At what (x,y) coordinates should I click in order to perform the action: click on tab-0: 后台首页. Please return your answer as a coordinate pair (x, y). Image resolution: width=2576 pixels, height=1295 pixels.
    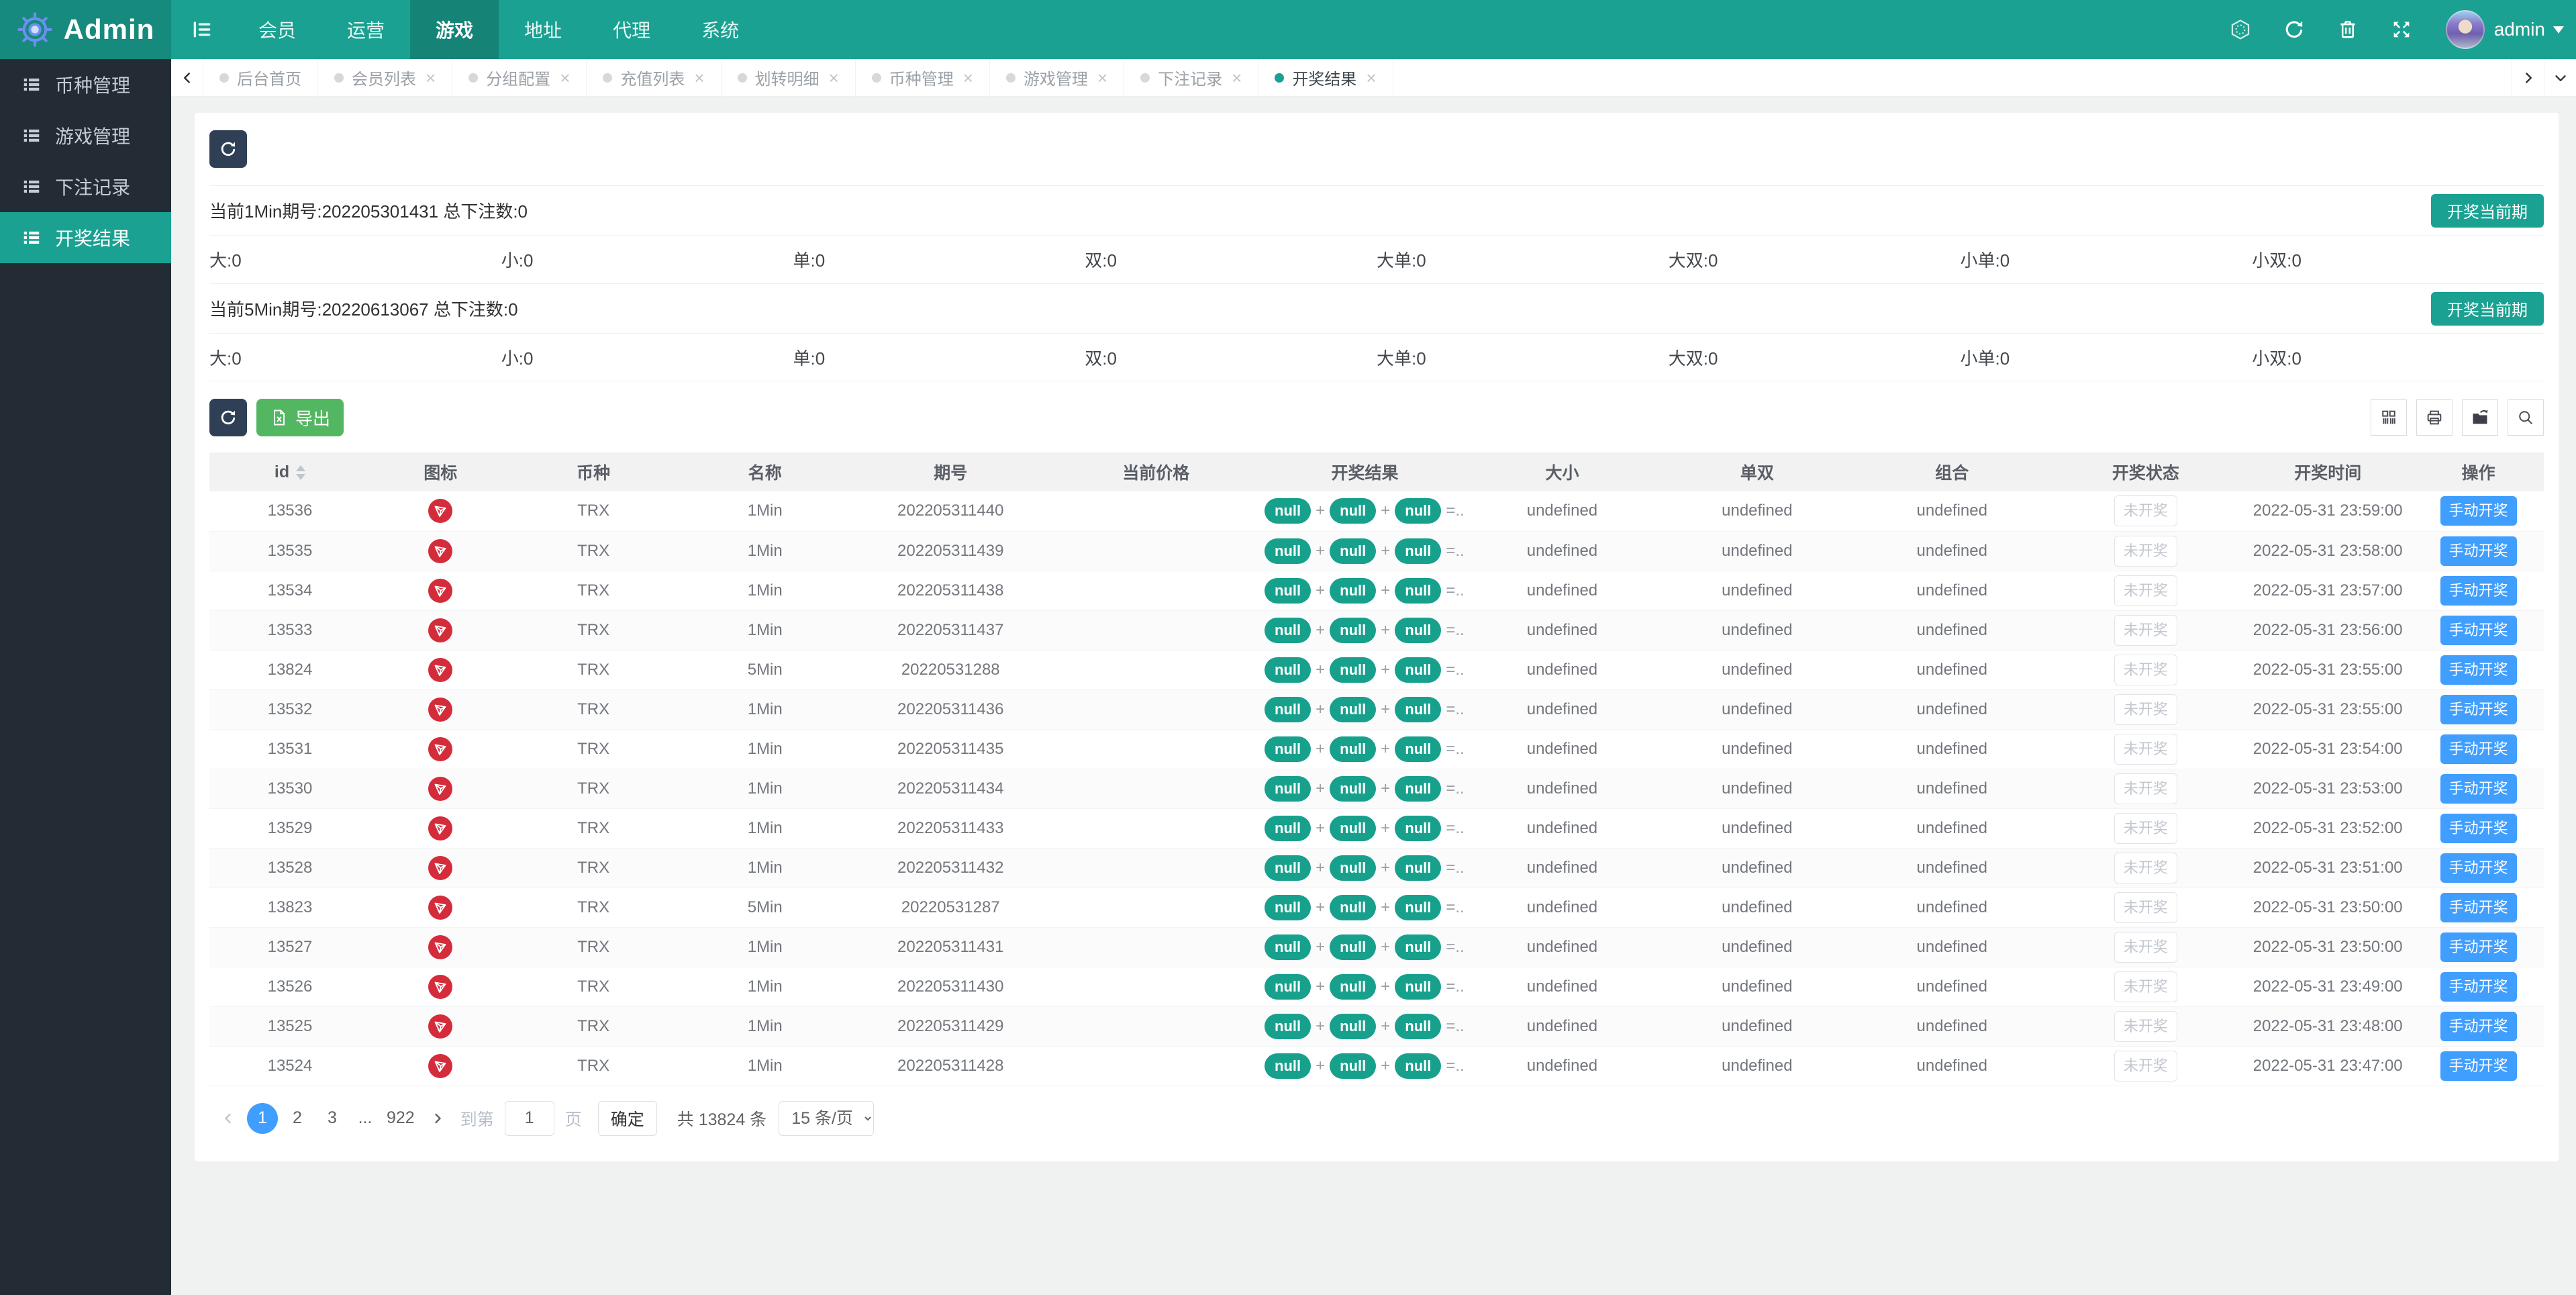
    Looking at the image, I should click on (260, 77).